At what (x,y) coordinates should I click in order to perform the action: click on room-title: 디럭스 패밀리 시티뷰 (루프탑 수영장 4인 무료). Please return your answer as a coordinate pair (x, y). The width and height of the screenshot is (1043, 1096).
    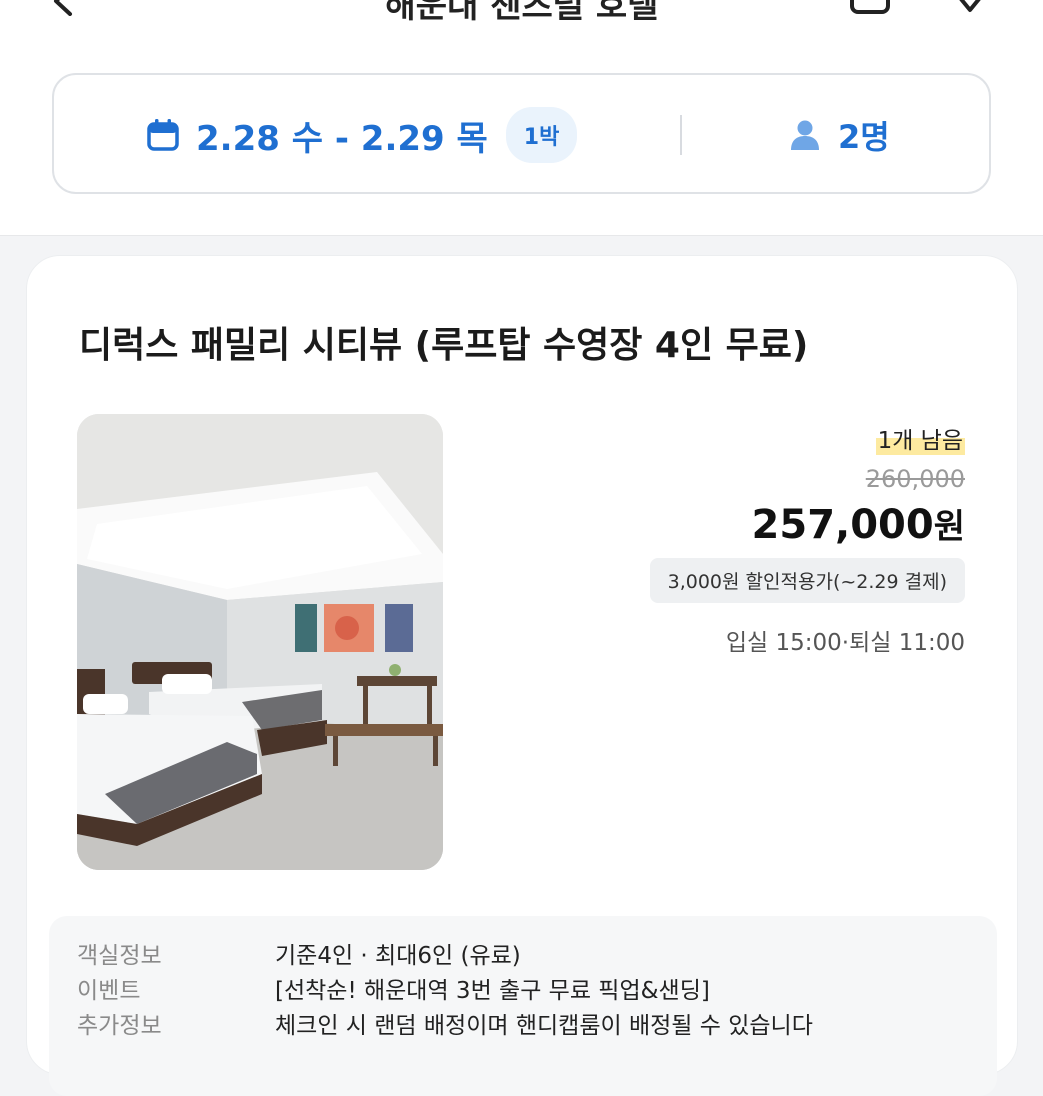
    Looking at the image, I should click on (444, 345).